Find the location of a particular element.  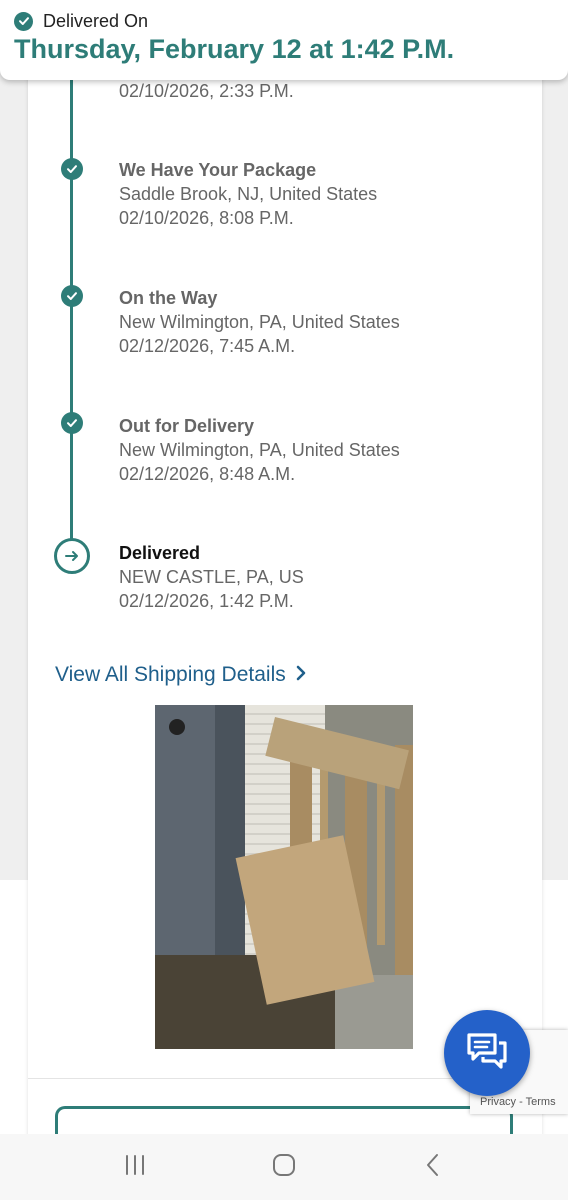

event-date: 02/10/2026, 2:33 P.M. is located at coordinates (206, 91).